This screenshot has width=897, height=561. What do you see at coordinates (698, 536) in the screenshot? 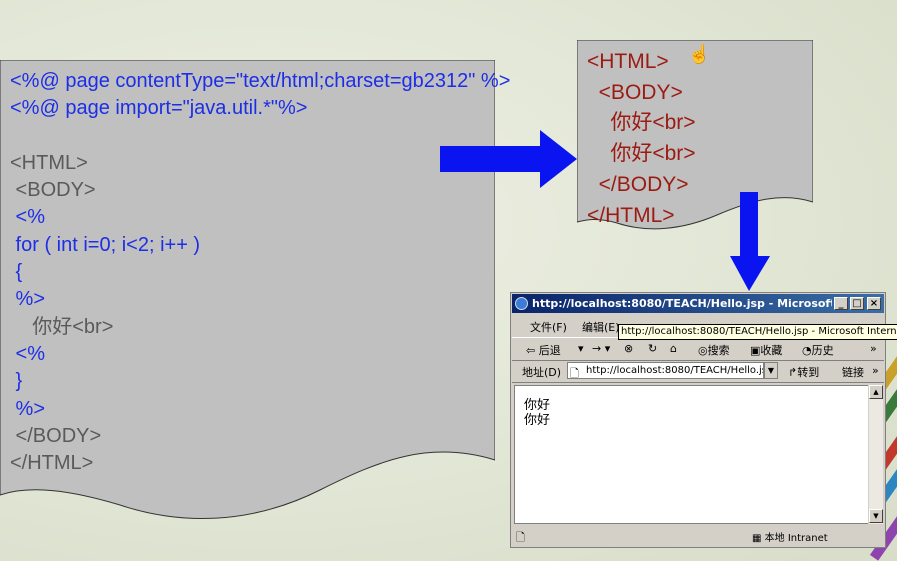
I see `status-bar: 🗋 ▦ 本地 Intranet` at bounding box center [698, 536].